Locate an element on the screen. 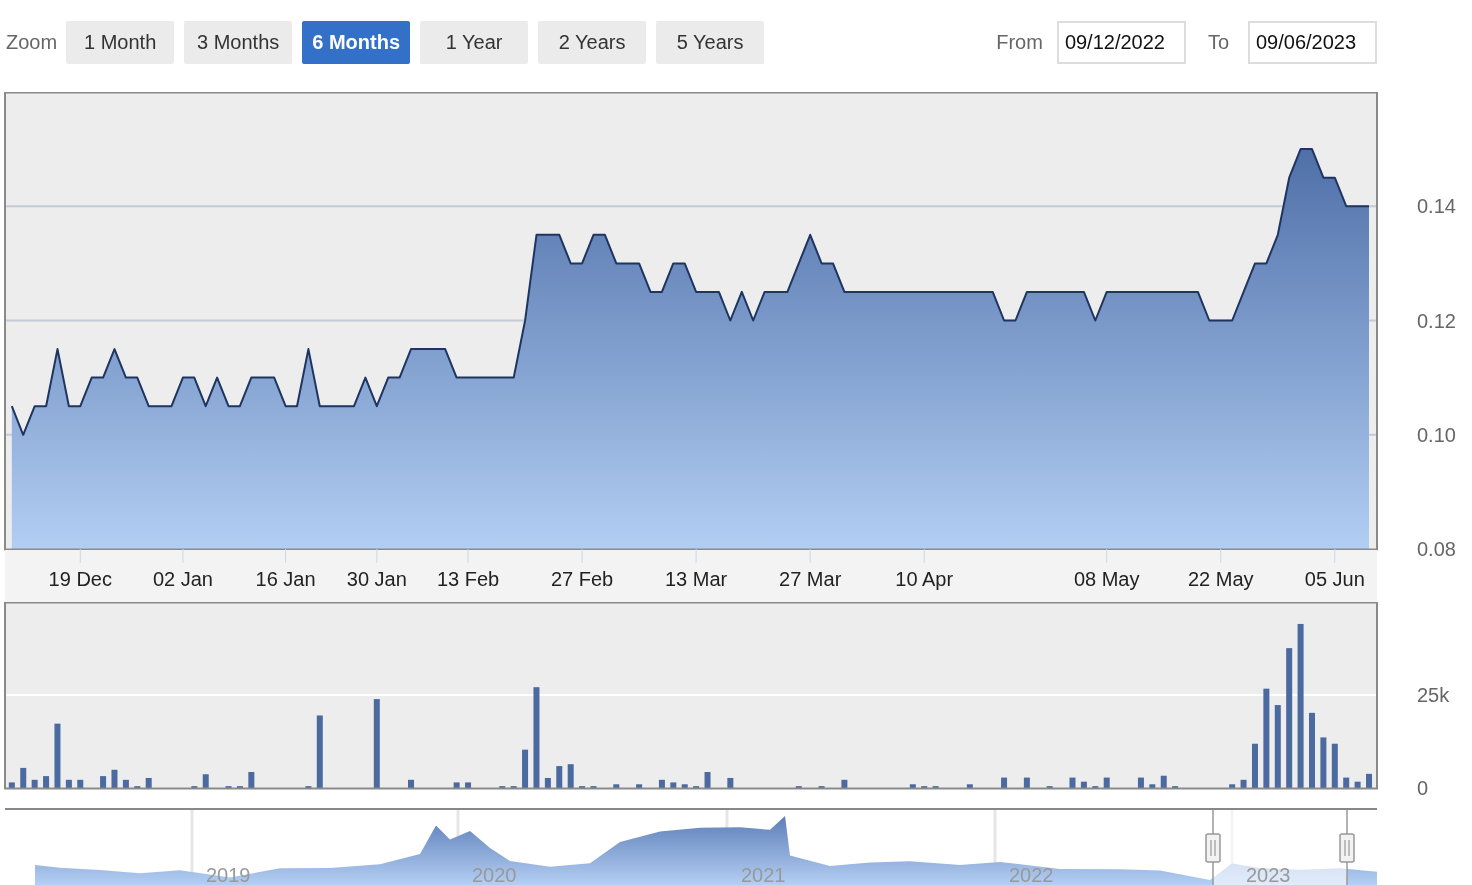  axis-label: 0.14 is located at coordinates (1436, 206).